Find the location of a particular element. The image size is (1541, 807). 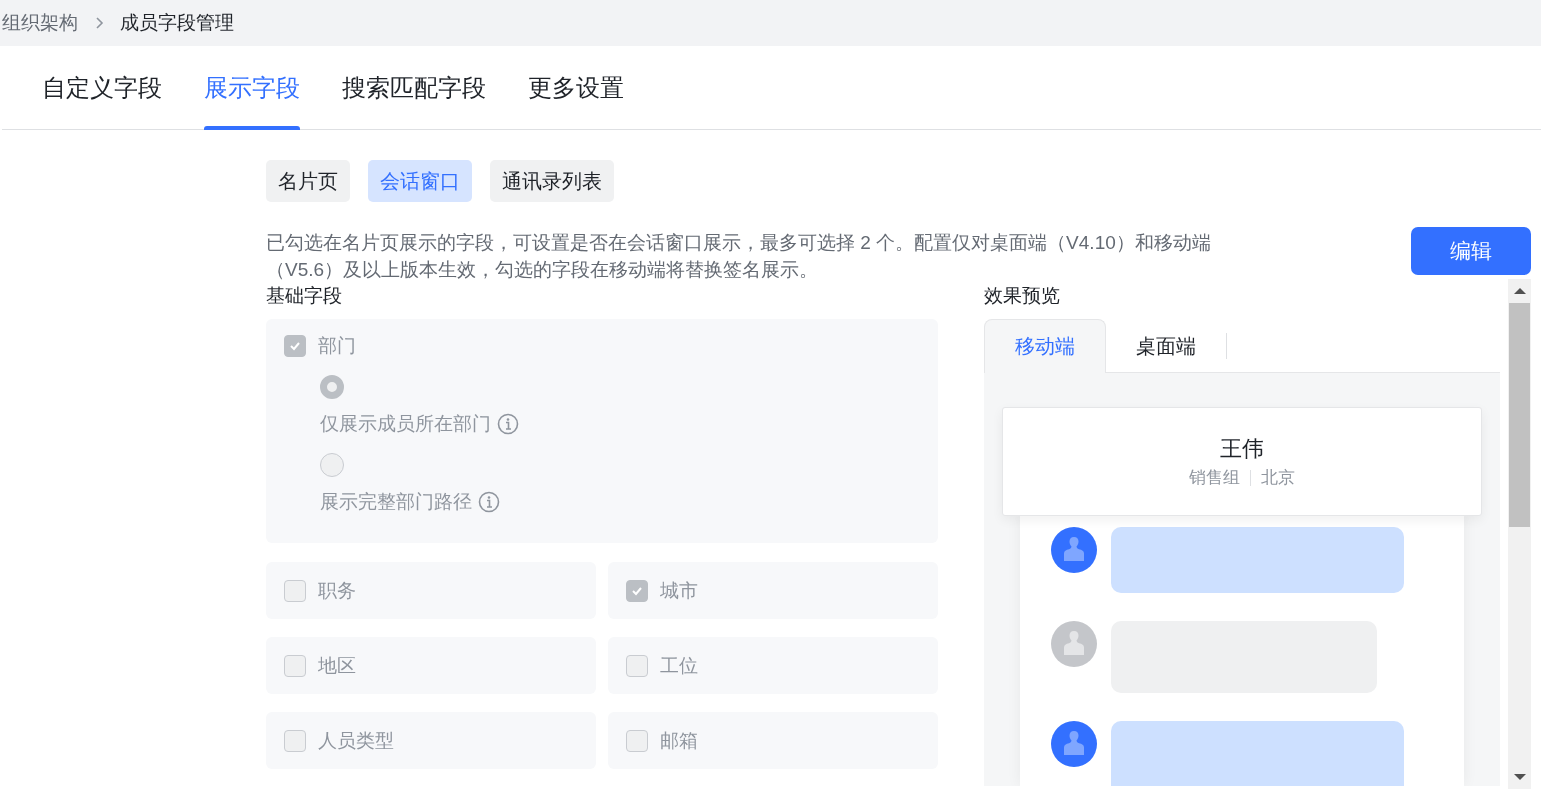

contact-name: 王伟 is located at coordinates (1242, 449).